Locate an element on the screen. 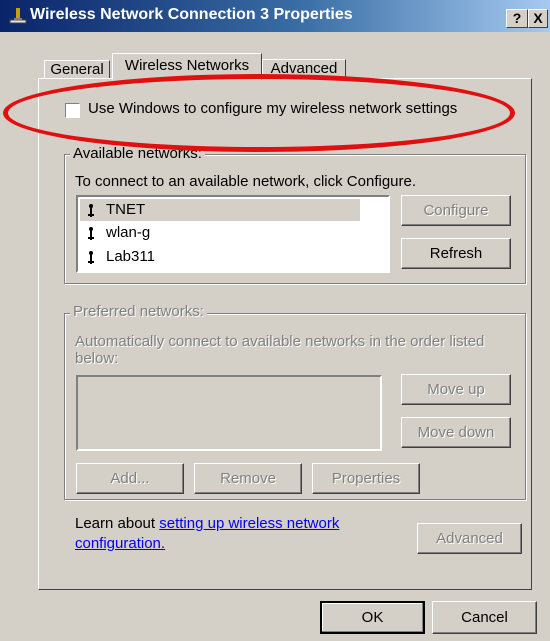  ok-button: OK is located at coordinates (372, 617).